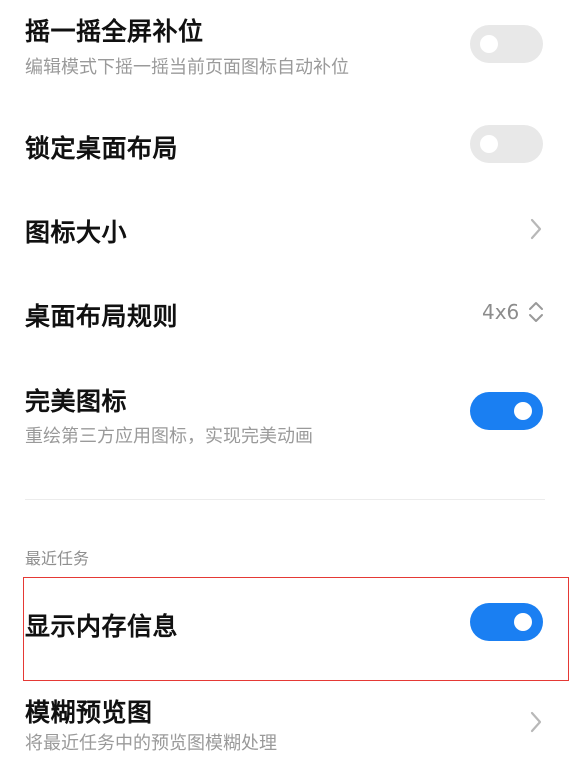 Image resolution: width=578 pixels, height=759 pixels. I want to click on setting-shake-fill: 摇一摇全屏补位 编辑模式下摇一摇当前页面图标自动补位, so click(289, 46).